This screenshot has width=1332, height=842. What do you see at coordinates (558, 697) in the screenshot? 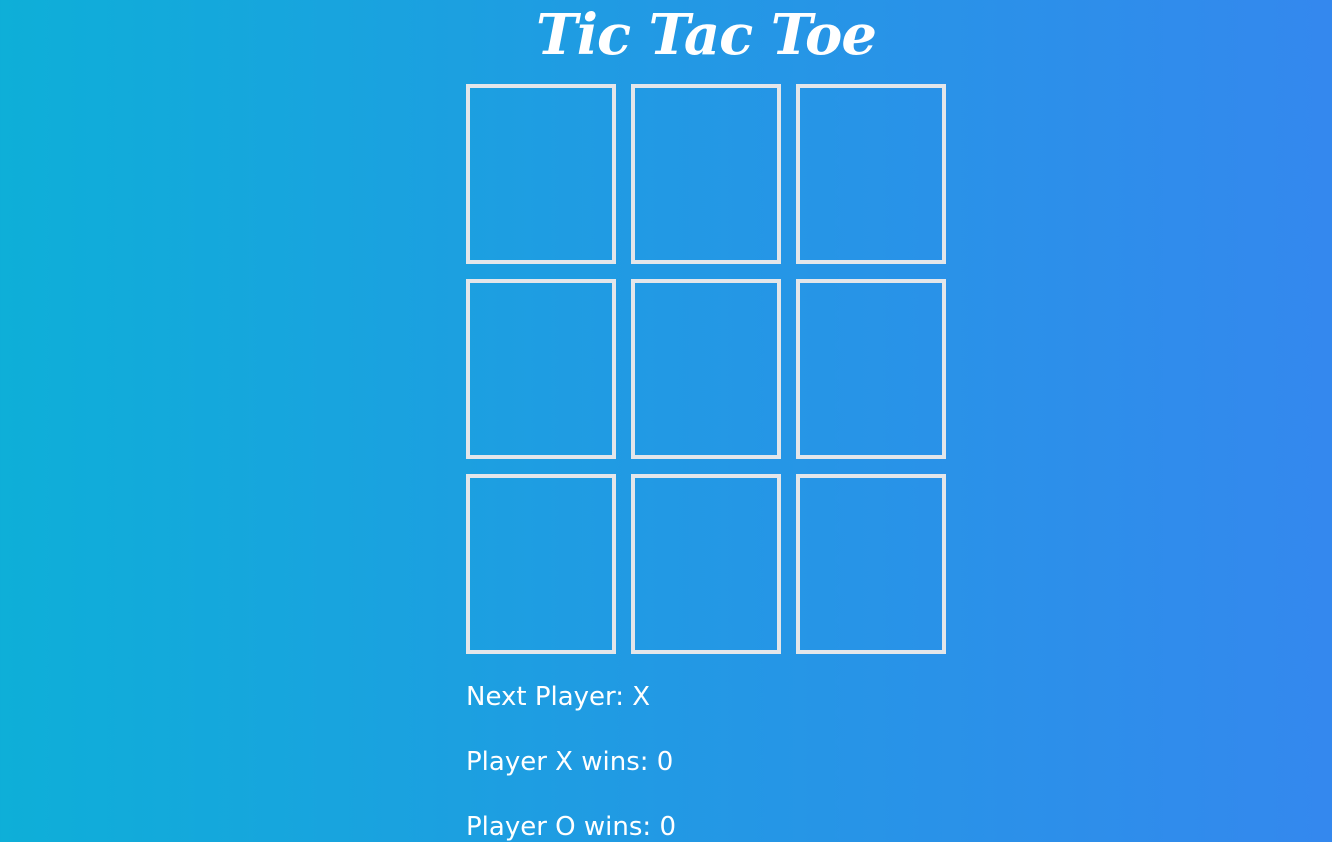
I see `next-player-status: Next Player: X` at bounding box center [558, 697].